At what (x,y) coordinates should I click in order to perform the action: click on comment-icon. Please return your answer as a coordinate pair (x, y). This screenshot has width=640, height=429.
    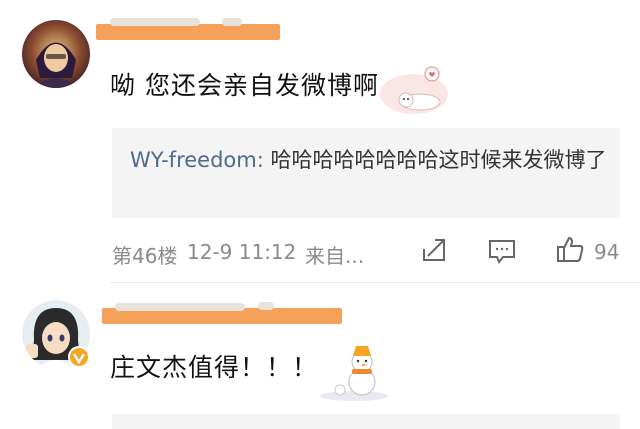
    Looking at the image, I should click on (502, 253).